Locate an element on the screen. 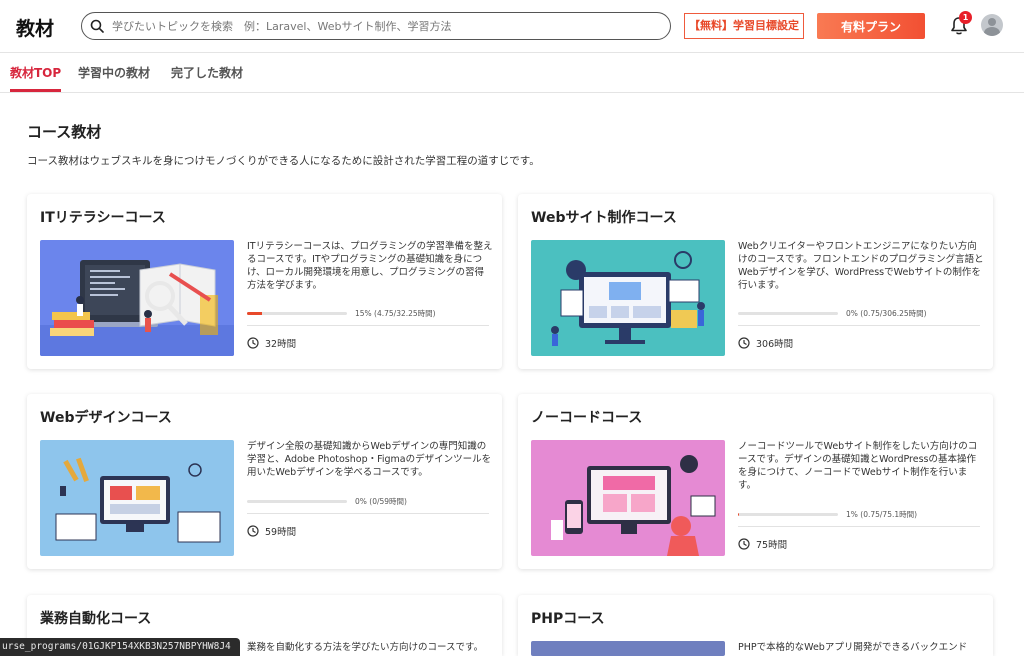 Image resolution: width=1024 pixels, height=656 pixels. search-box is located at coordinates (376, 26).